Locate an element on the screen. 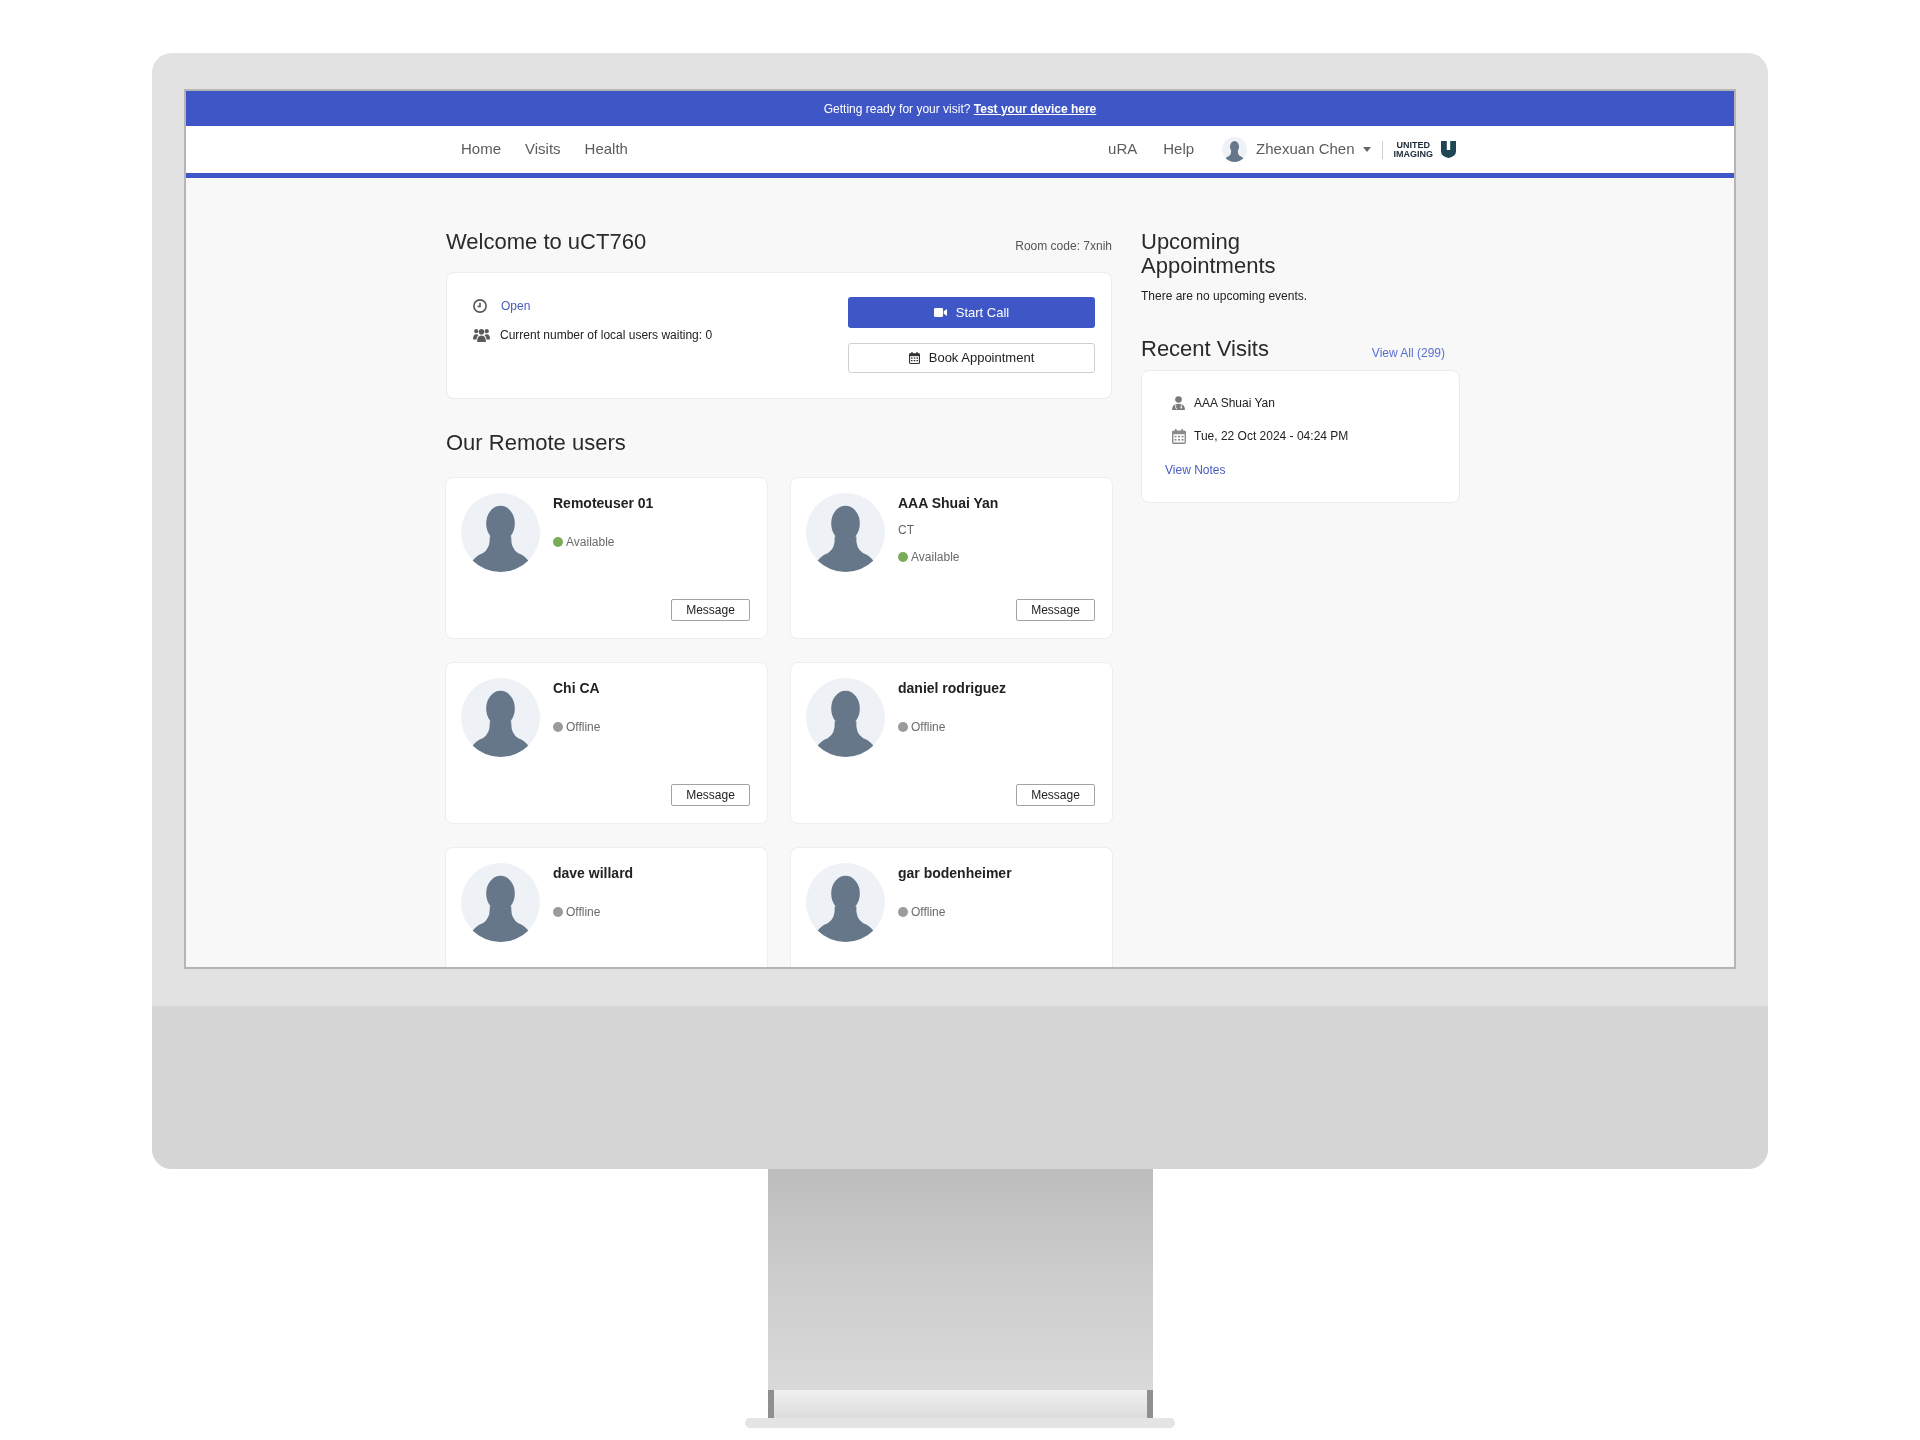  start-call-button: Start Call is located at coordinates (971, 312).